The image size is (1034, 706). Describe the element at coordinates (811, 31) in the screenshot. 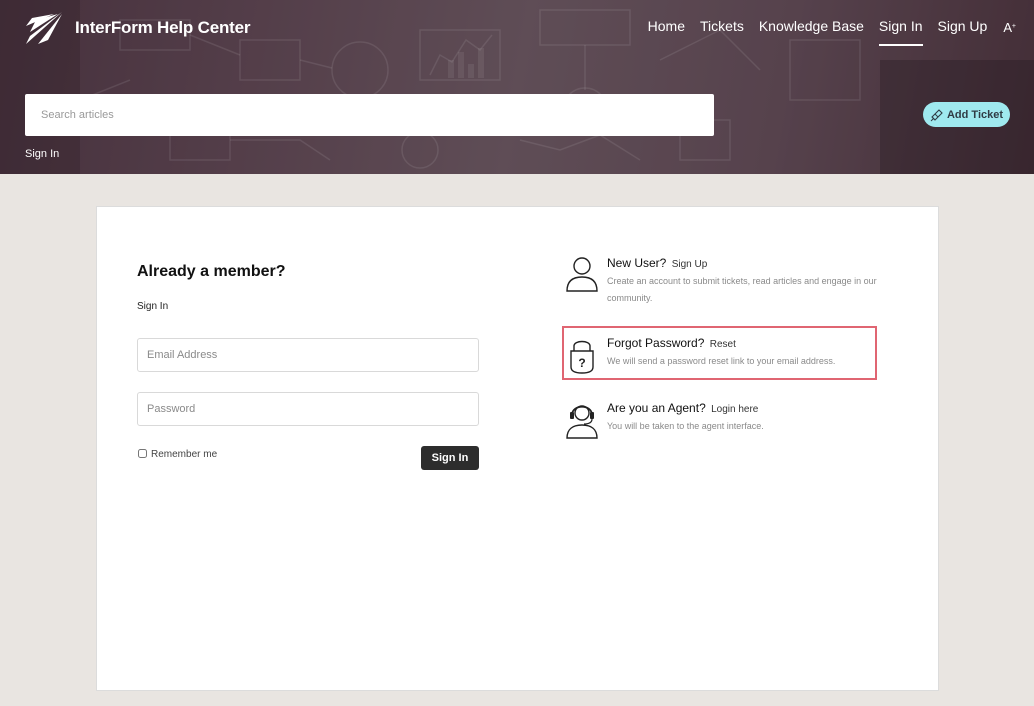

I see `nav-knowledge-base: Knowledge Base` at that location.